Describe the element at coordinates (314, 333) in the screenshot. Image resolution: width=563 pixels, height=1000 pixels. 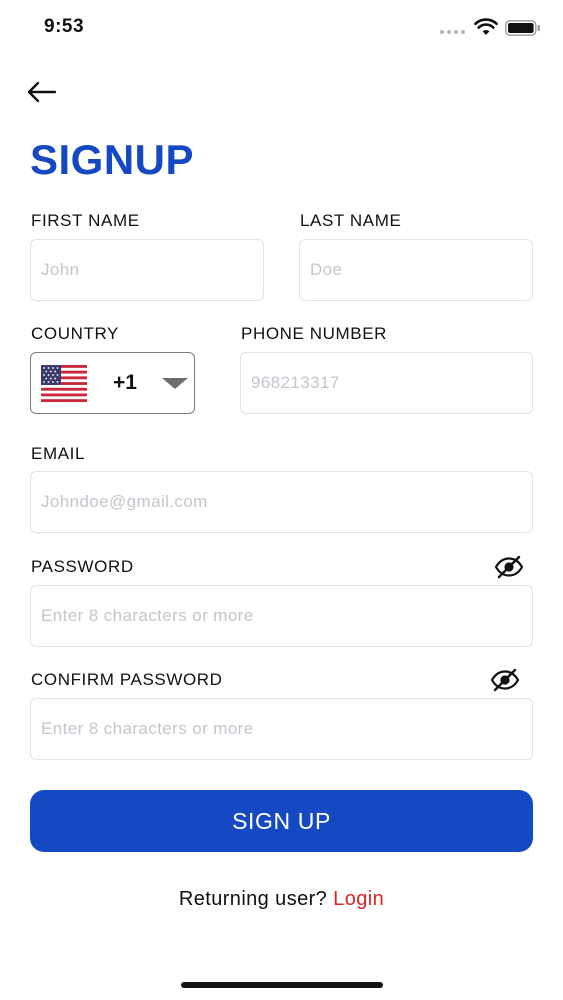
I see `phone-number-label: PHONE NUMBER` at that location.